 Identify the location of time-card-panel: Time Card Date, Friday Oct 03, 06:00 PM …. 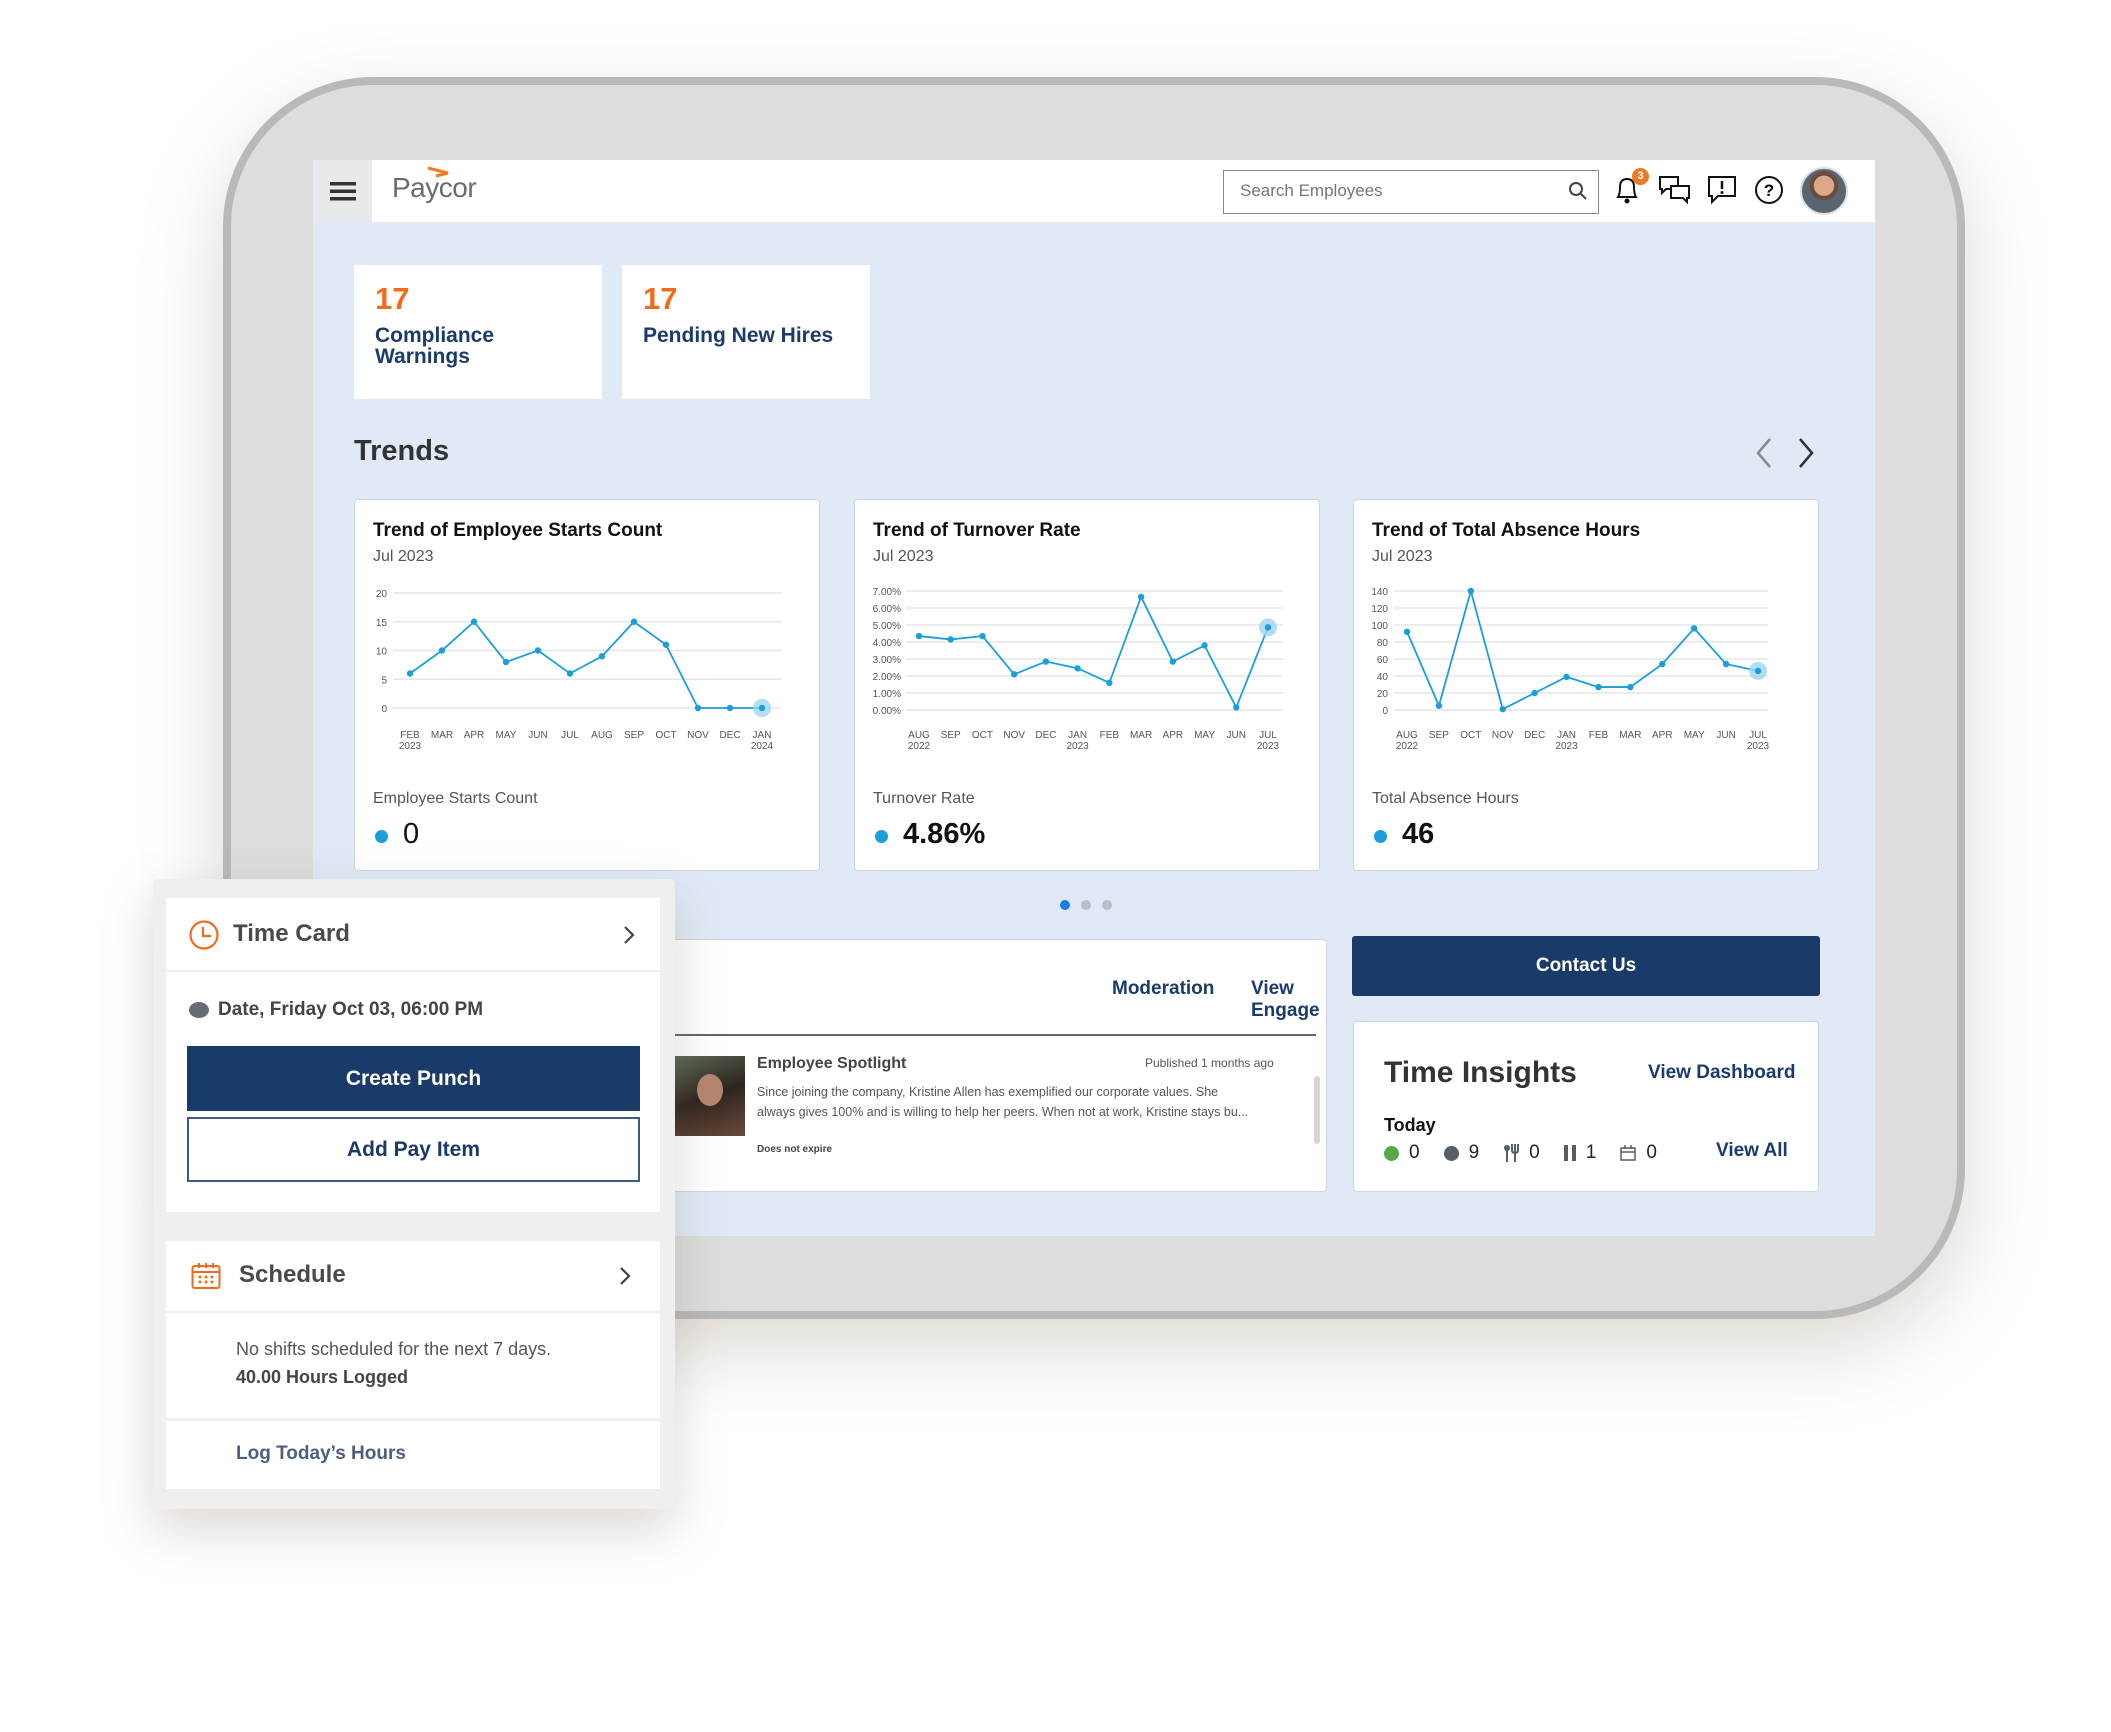
(414, 1194).